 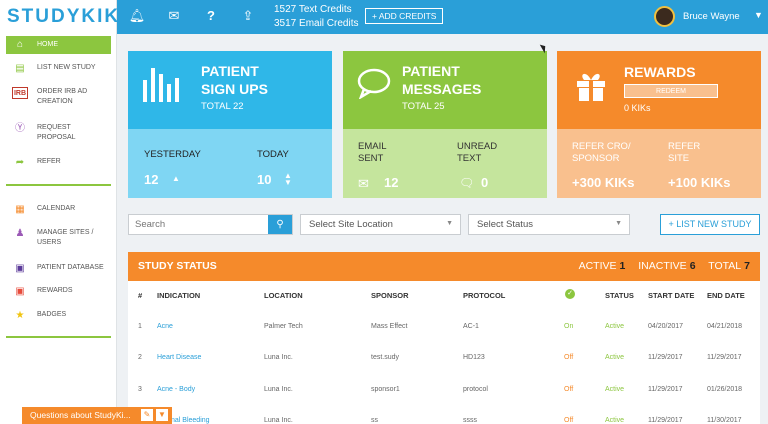 I want to click on row-start-date: 11/29/2017, so click(x=665, y=357).